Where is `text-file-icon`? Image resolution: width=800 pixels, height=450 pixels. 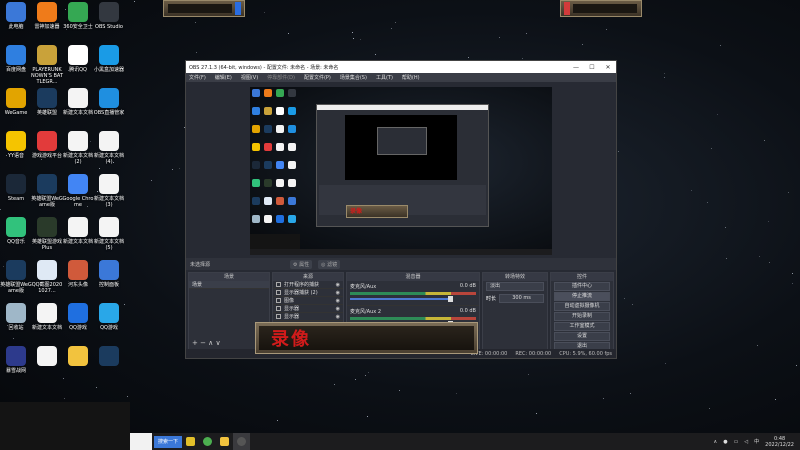 text-file-icon is located at coordinates (47, 356).